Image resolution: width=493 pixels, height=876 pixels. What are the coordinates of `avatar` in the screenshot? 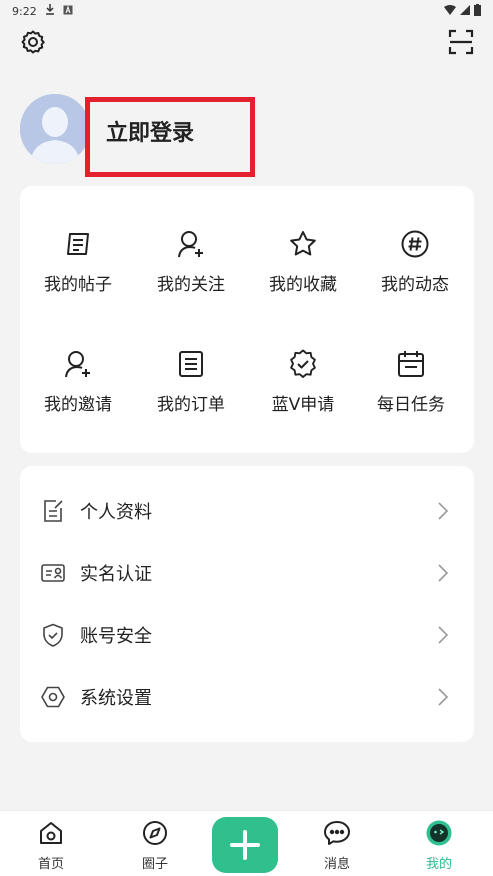 It's located at (55, 129).